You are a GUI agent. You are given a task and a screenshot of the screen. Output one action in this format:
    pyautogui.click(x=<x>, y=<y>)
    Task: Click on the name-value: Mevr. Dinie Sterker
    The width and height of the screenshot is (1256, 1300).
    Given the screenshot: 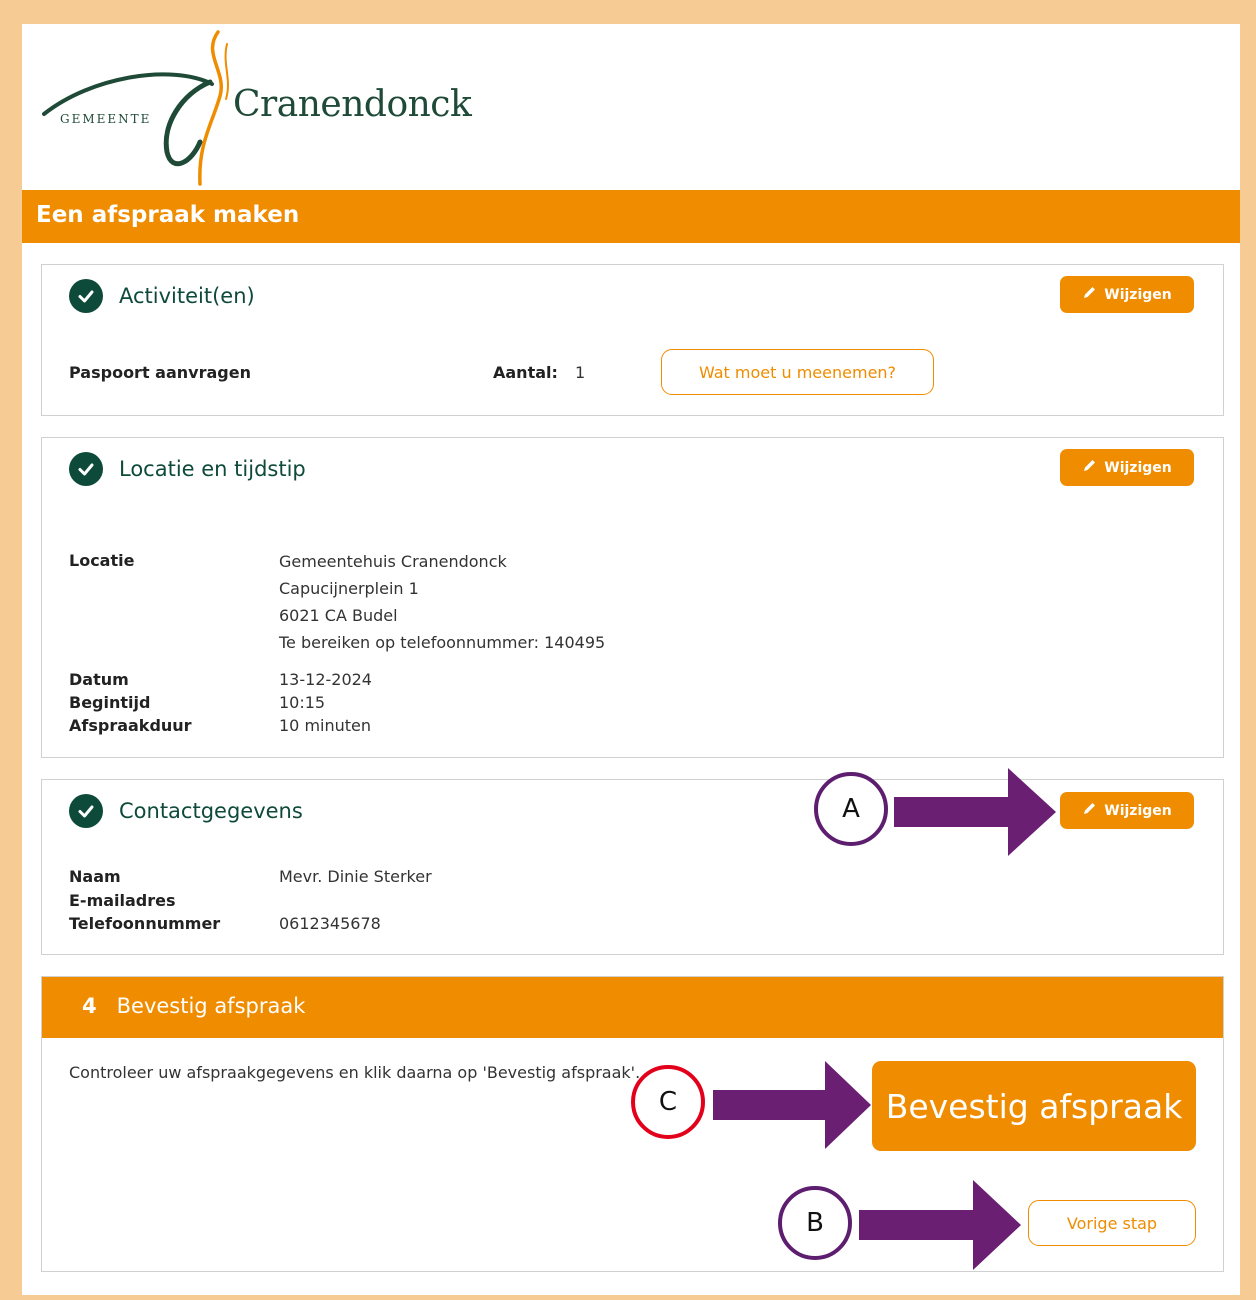 What is the action you would take?
    pyautogui.click(x=355, y=876)
    